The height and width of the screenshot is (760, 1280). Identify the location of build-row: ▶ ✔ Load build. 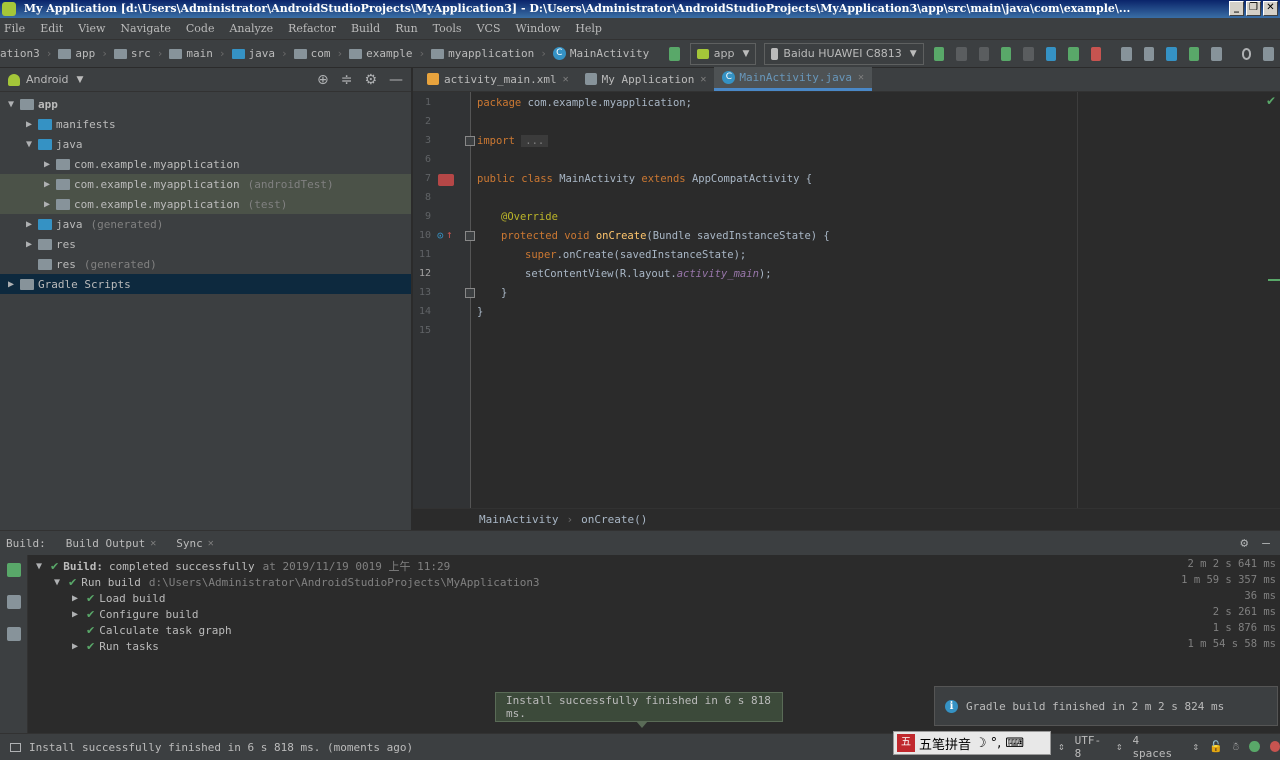
(97, 598).